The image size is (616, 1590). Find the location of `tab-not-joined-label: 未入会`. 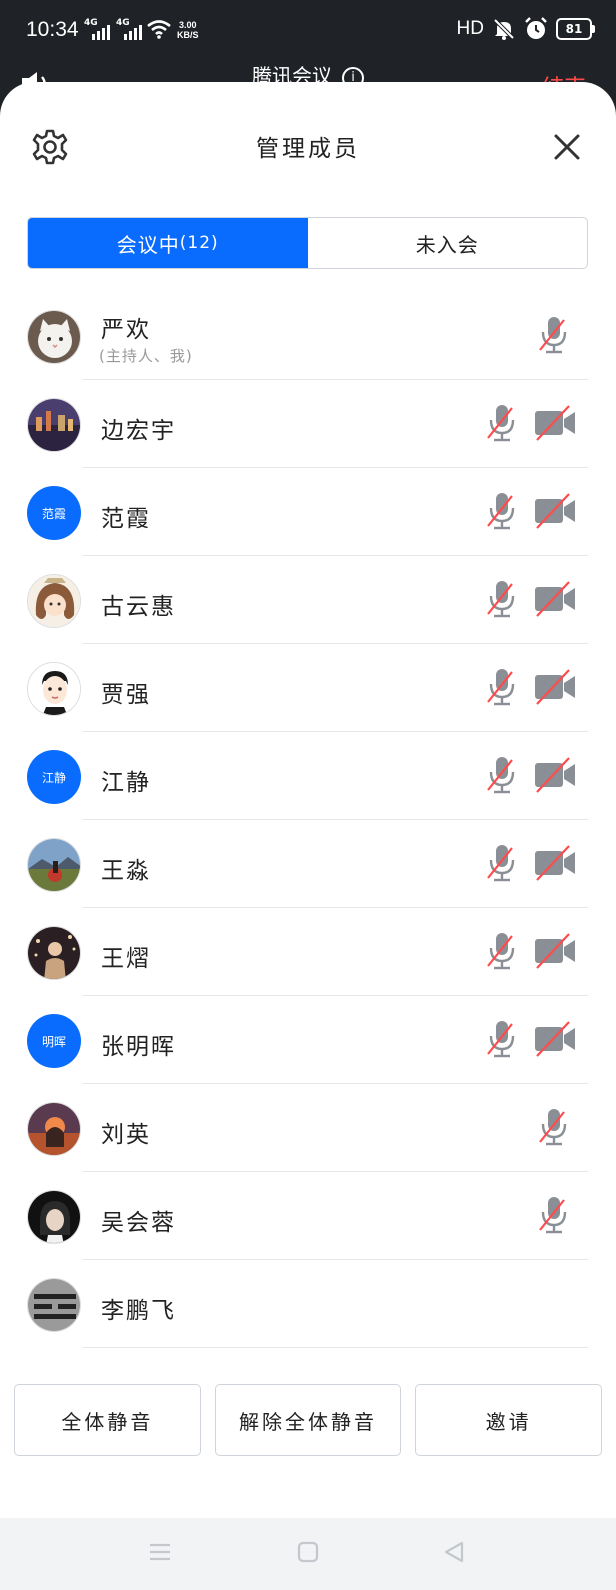

tab-not-joined-label: 未入会 is located at coordinates (447, 244).